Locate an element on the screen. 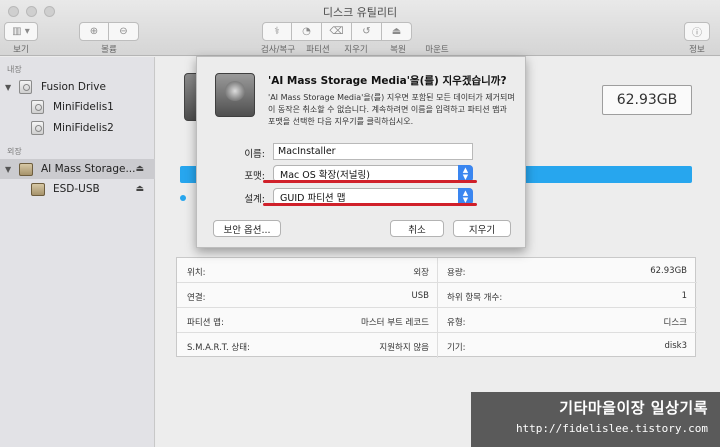 This screenshot has height=447, width=720. erase-label: 지우기 is located at coordinates (356, 50).